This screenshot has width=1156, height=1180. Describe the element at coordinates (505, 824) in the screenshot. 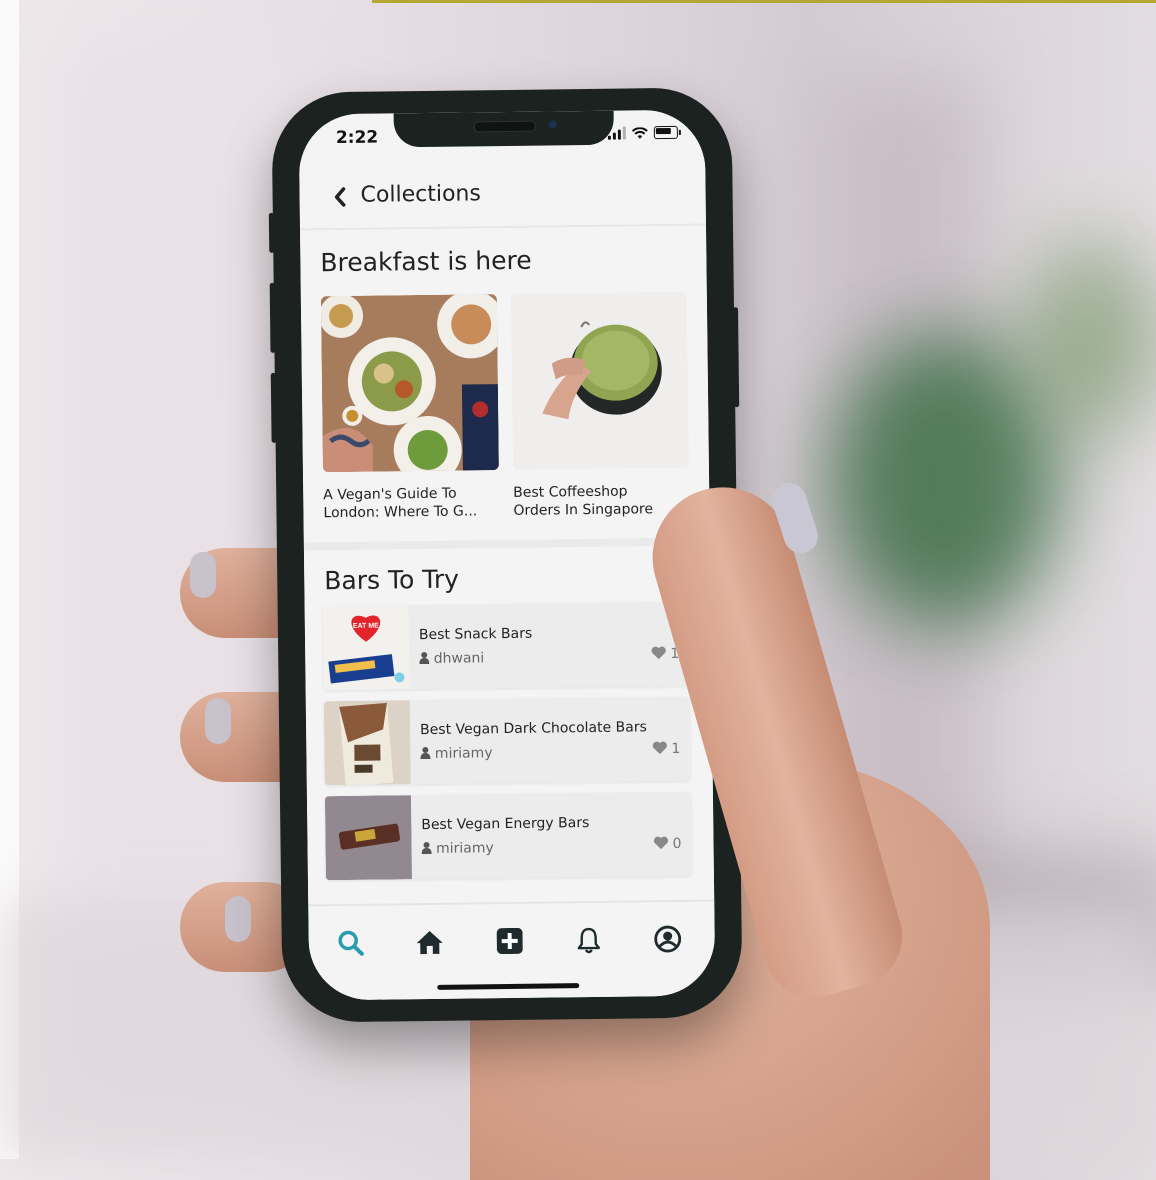

I see `list-item-title: Best Vegan Energy Bars` at that location.